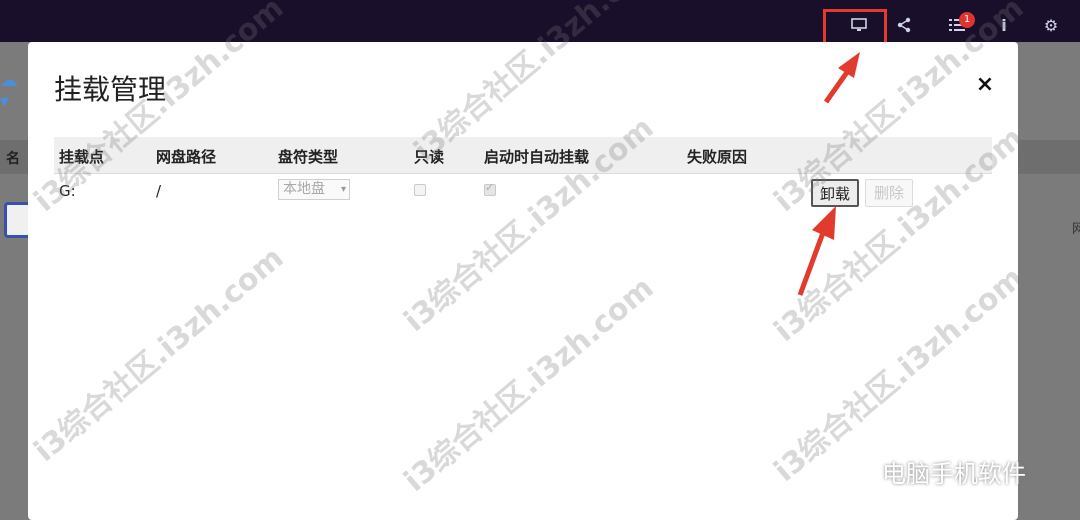 The width and height of the screenshot is (1080, 520). I want to click on settings-gears-icon: ⚙, so click(1051, 25).